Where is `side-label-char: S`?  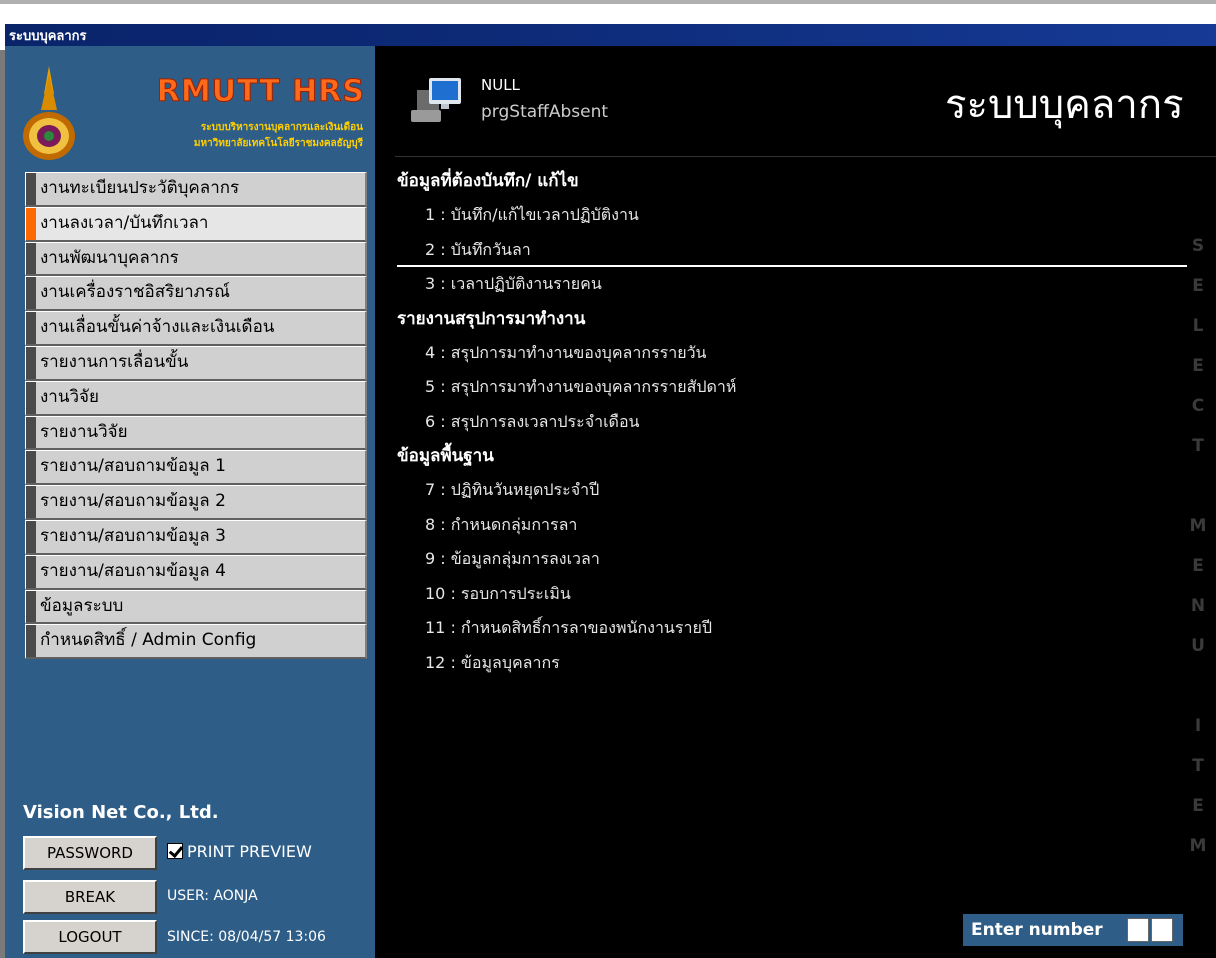 side-label-char: S is located at coordinates (1198, 246).